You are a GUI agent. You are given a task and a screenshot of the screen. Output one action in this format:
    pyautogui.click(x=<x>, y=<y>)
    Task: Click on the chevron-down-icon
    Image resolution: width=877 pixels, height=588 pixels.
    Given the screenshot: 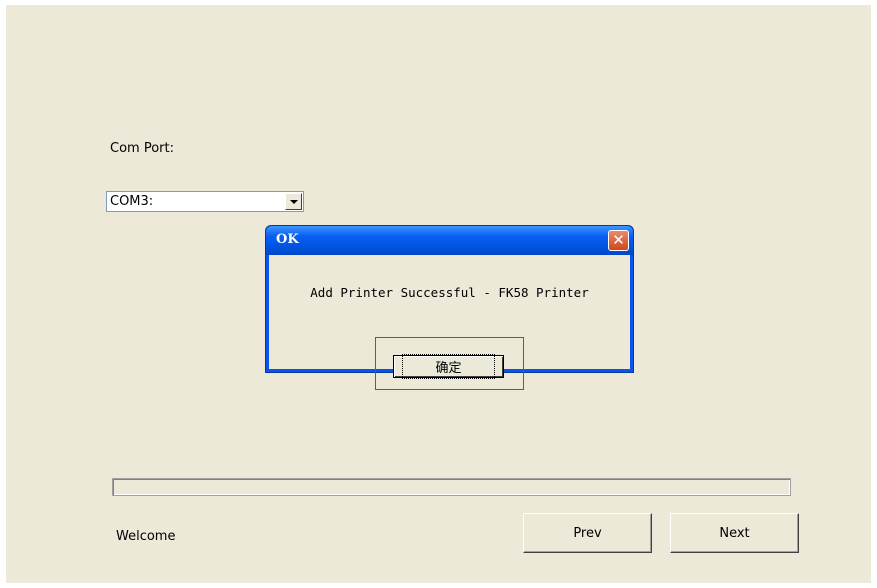 What is the action you would take?
    pyautogui.click(x=293, y=201)
    